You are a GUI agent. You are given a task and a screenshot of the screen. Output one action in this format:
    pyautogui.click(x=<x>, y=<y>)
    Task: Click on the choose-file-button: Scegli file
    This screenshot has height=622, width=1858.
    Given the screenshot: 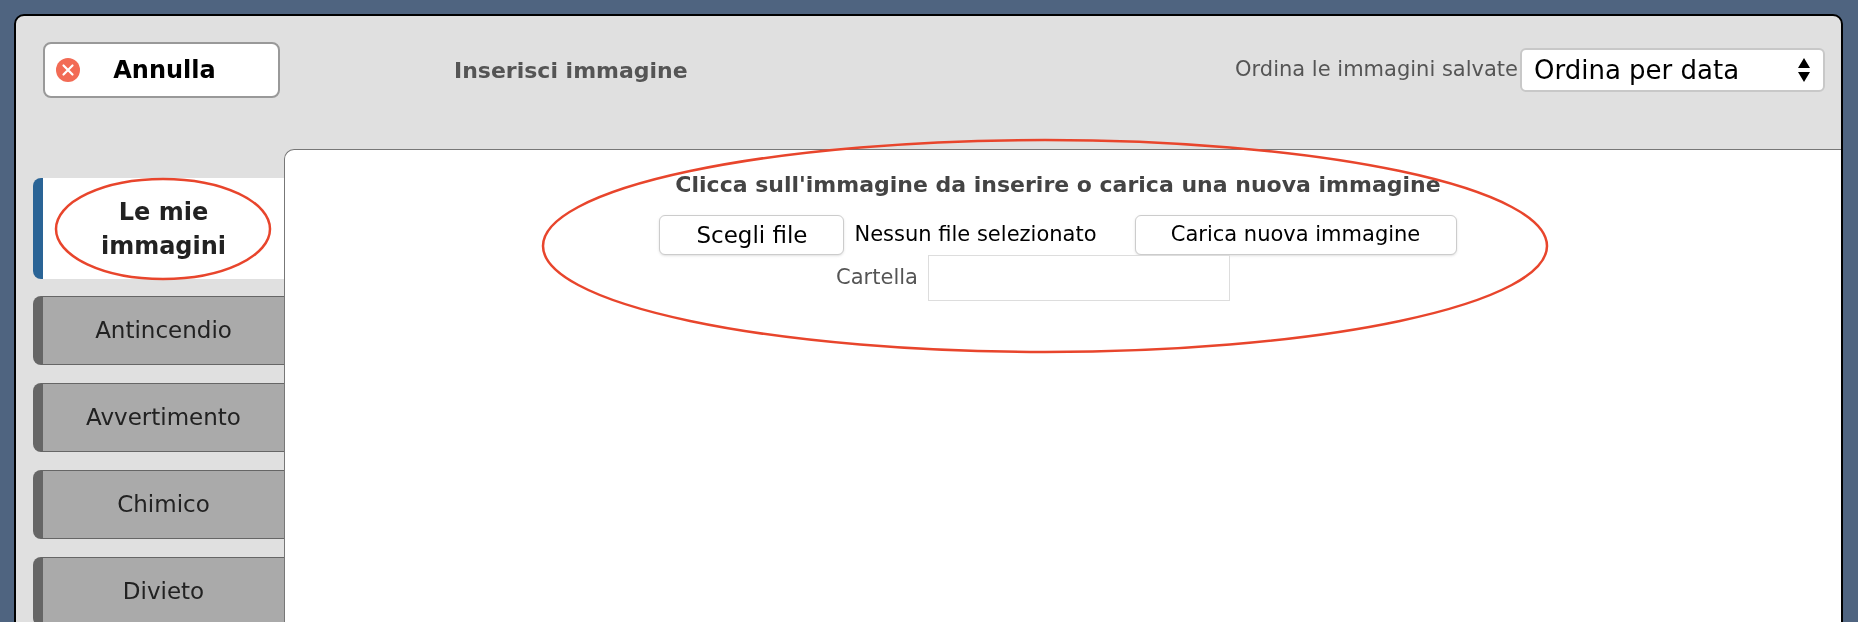 What is the action you would take?
    pyautogui.click(x=752, y=235)
    